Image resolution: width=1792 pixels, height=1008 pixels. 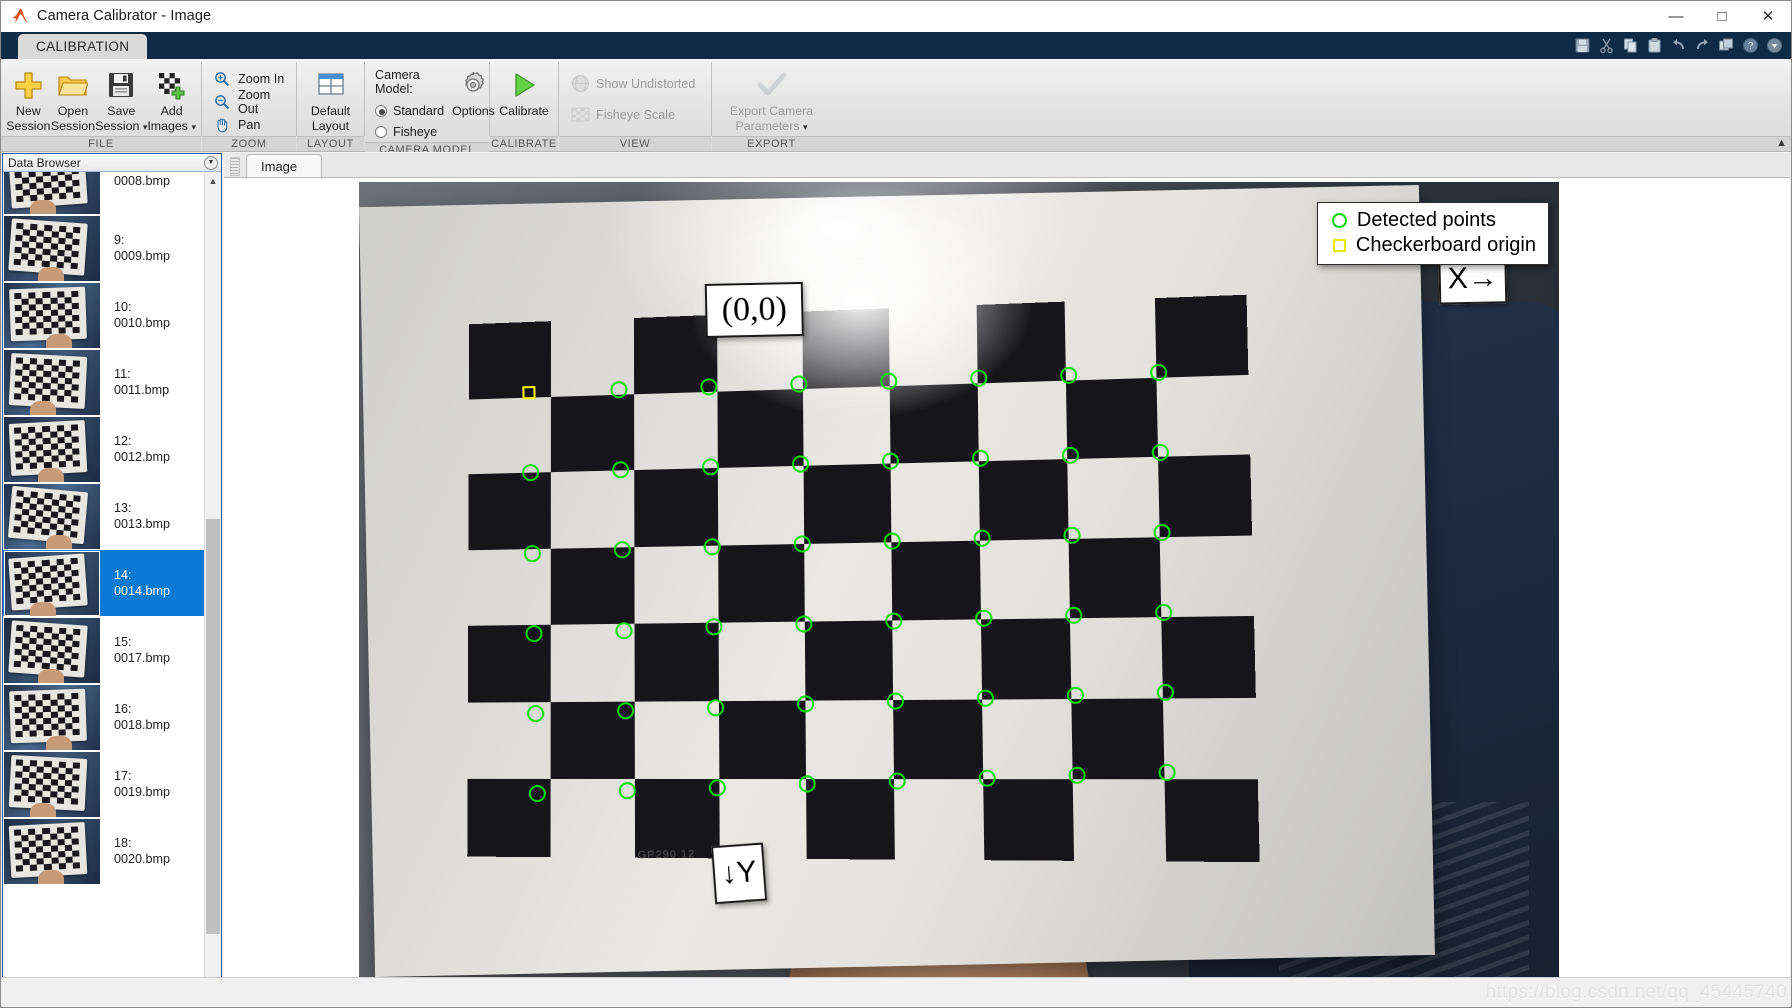 What do you see at coordinates (1311, 143) in the screenshot?
I see `ribbon-filler-label` at bounding box center [1311, 143].